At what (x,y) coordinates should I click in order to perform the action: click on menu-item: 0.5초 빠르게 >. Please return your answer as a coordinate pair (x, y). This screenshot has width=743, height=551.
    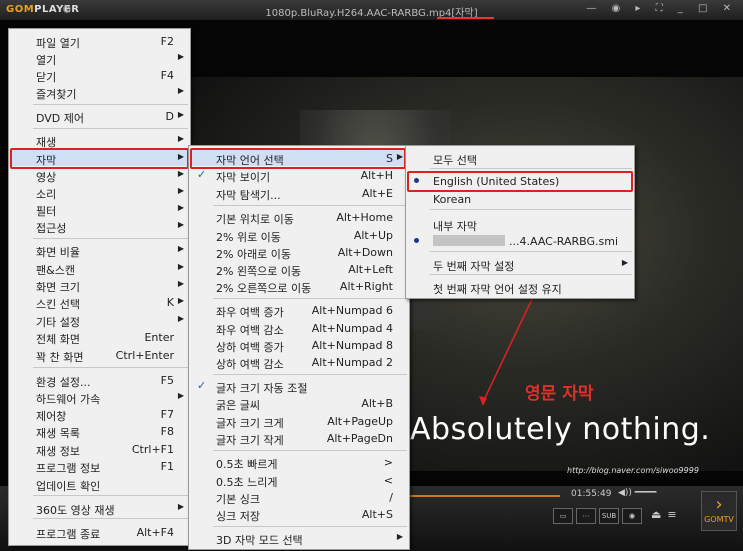
    Looking at the image, I should click on (299, 462).